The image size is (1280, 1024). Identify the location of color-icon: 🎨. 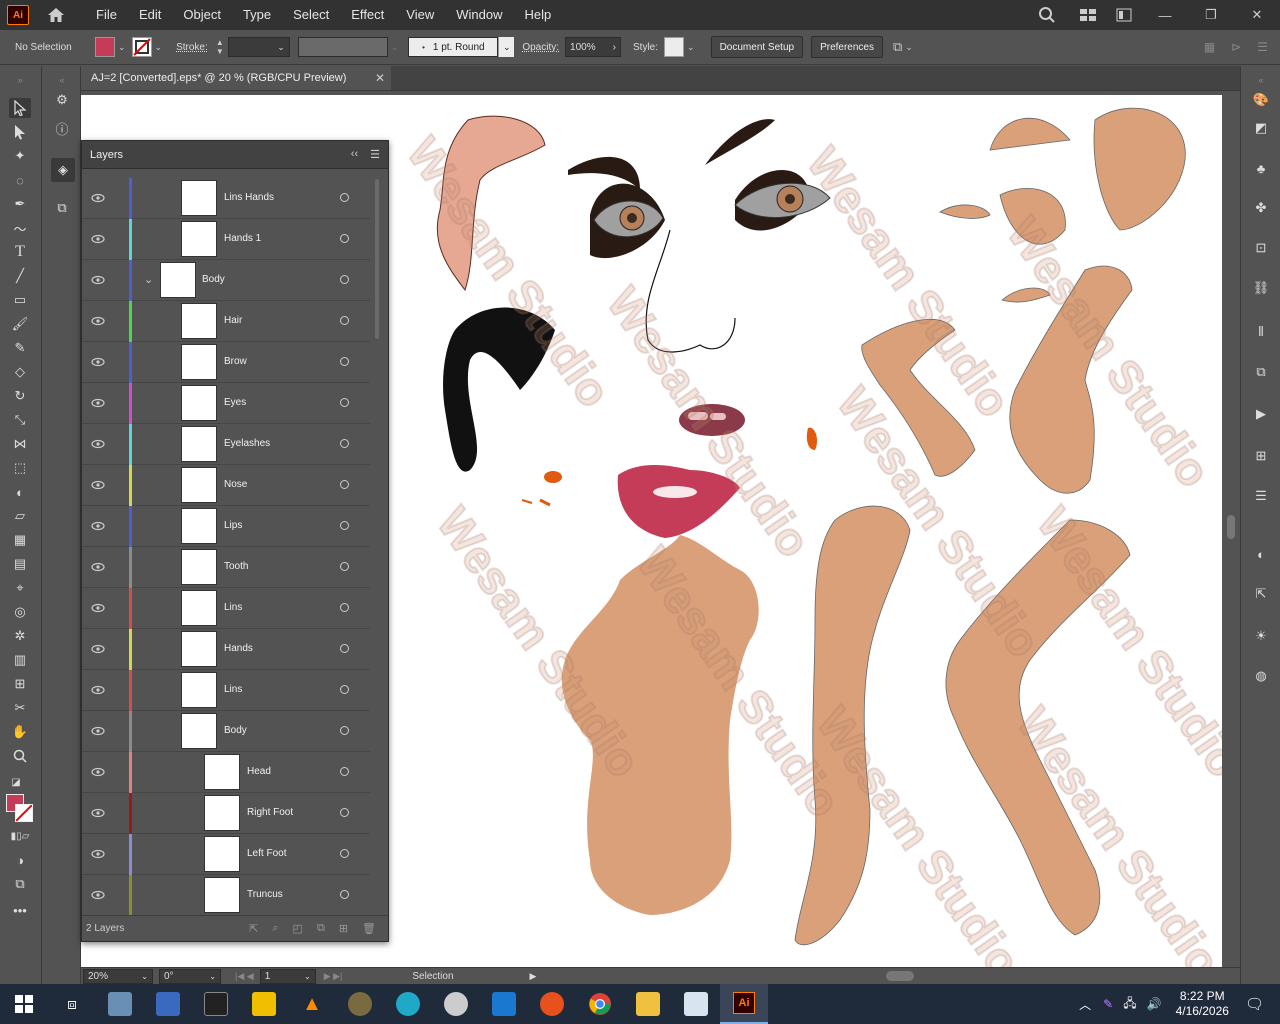
(1261, 100).